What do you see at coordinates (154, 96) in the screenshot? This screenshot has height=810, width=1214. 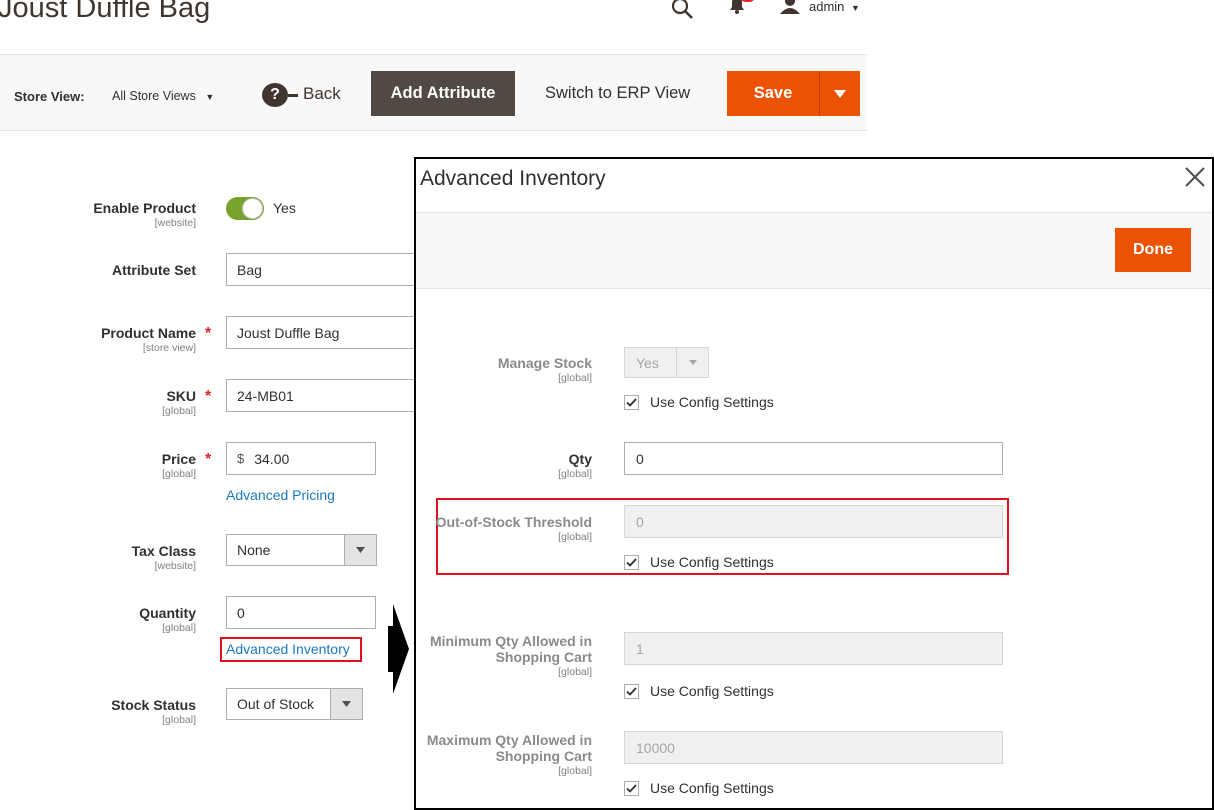 I see `store-view-value: All Store Views` at bounding box center [154, 96].